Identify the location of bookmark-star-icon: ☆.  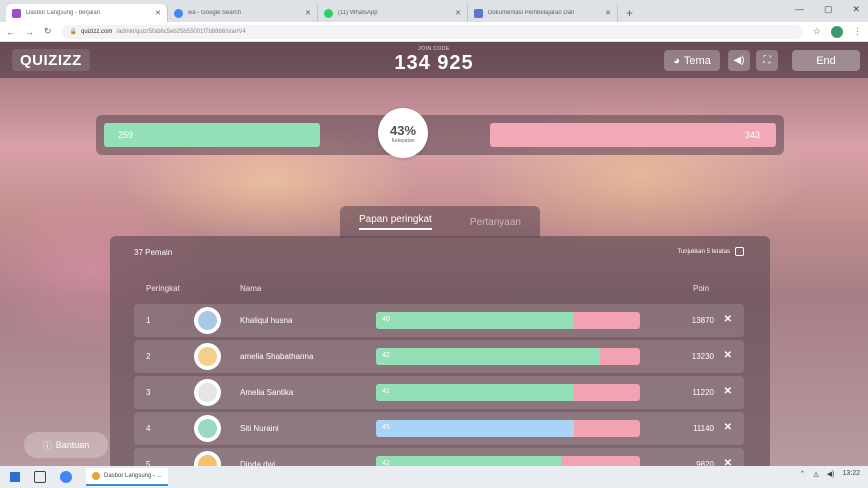
(817, 31).